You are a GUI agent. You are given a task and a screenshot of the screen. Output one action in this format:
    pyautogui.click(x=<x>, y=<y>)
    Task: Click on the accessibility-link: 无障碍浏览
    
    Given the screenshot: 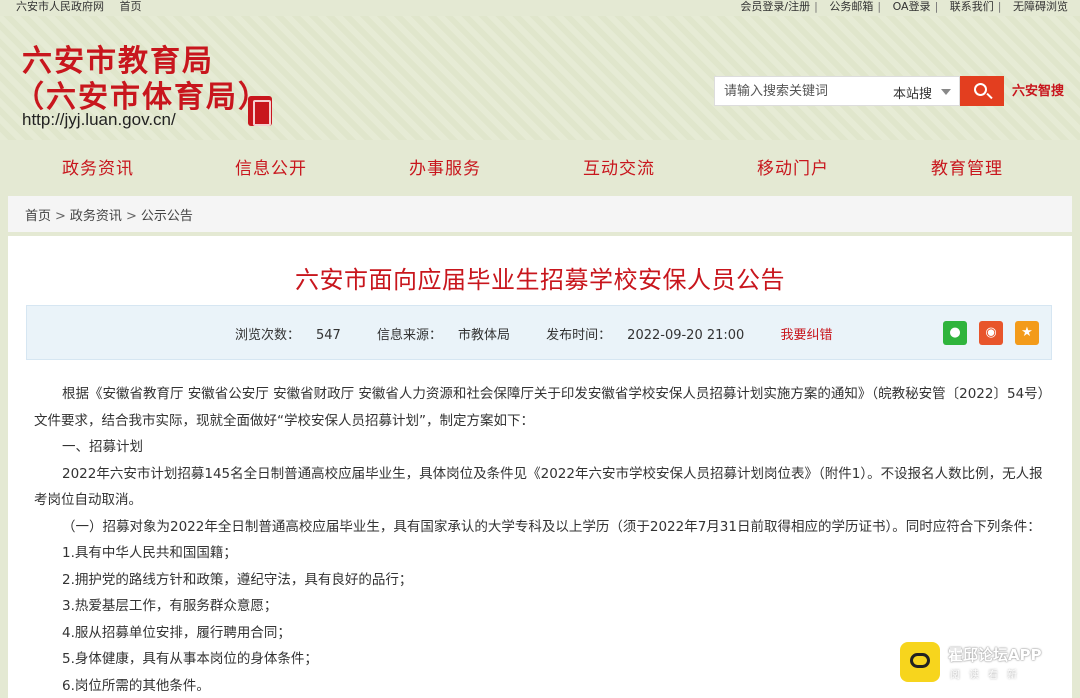 What is the action you would take?
    pyautogui.click(x=1040, y=6)
    